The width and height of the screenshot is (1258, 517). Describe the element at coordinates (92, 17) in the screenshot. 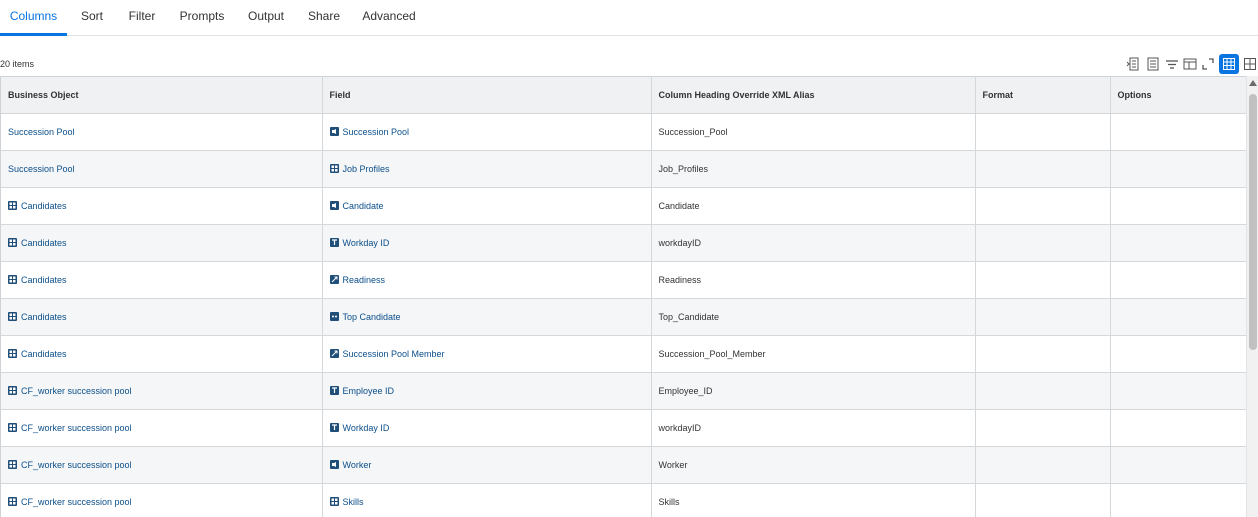

I see `tab-sort: Sort` at that location.